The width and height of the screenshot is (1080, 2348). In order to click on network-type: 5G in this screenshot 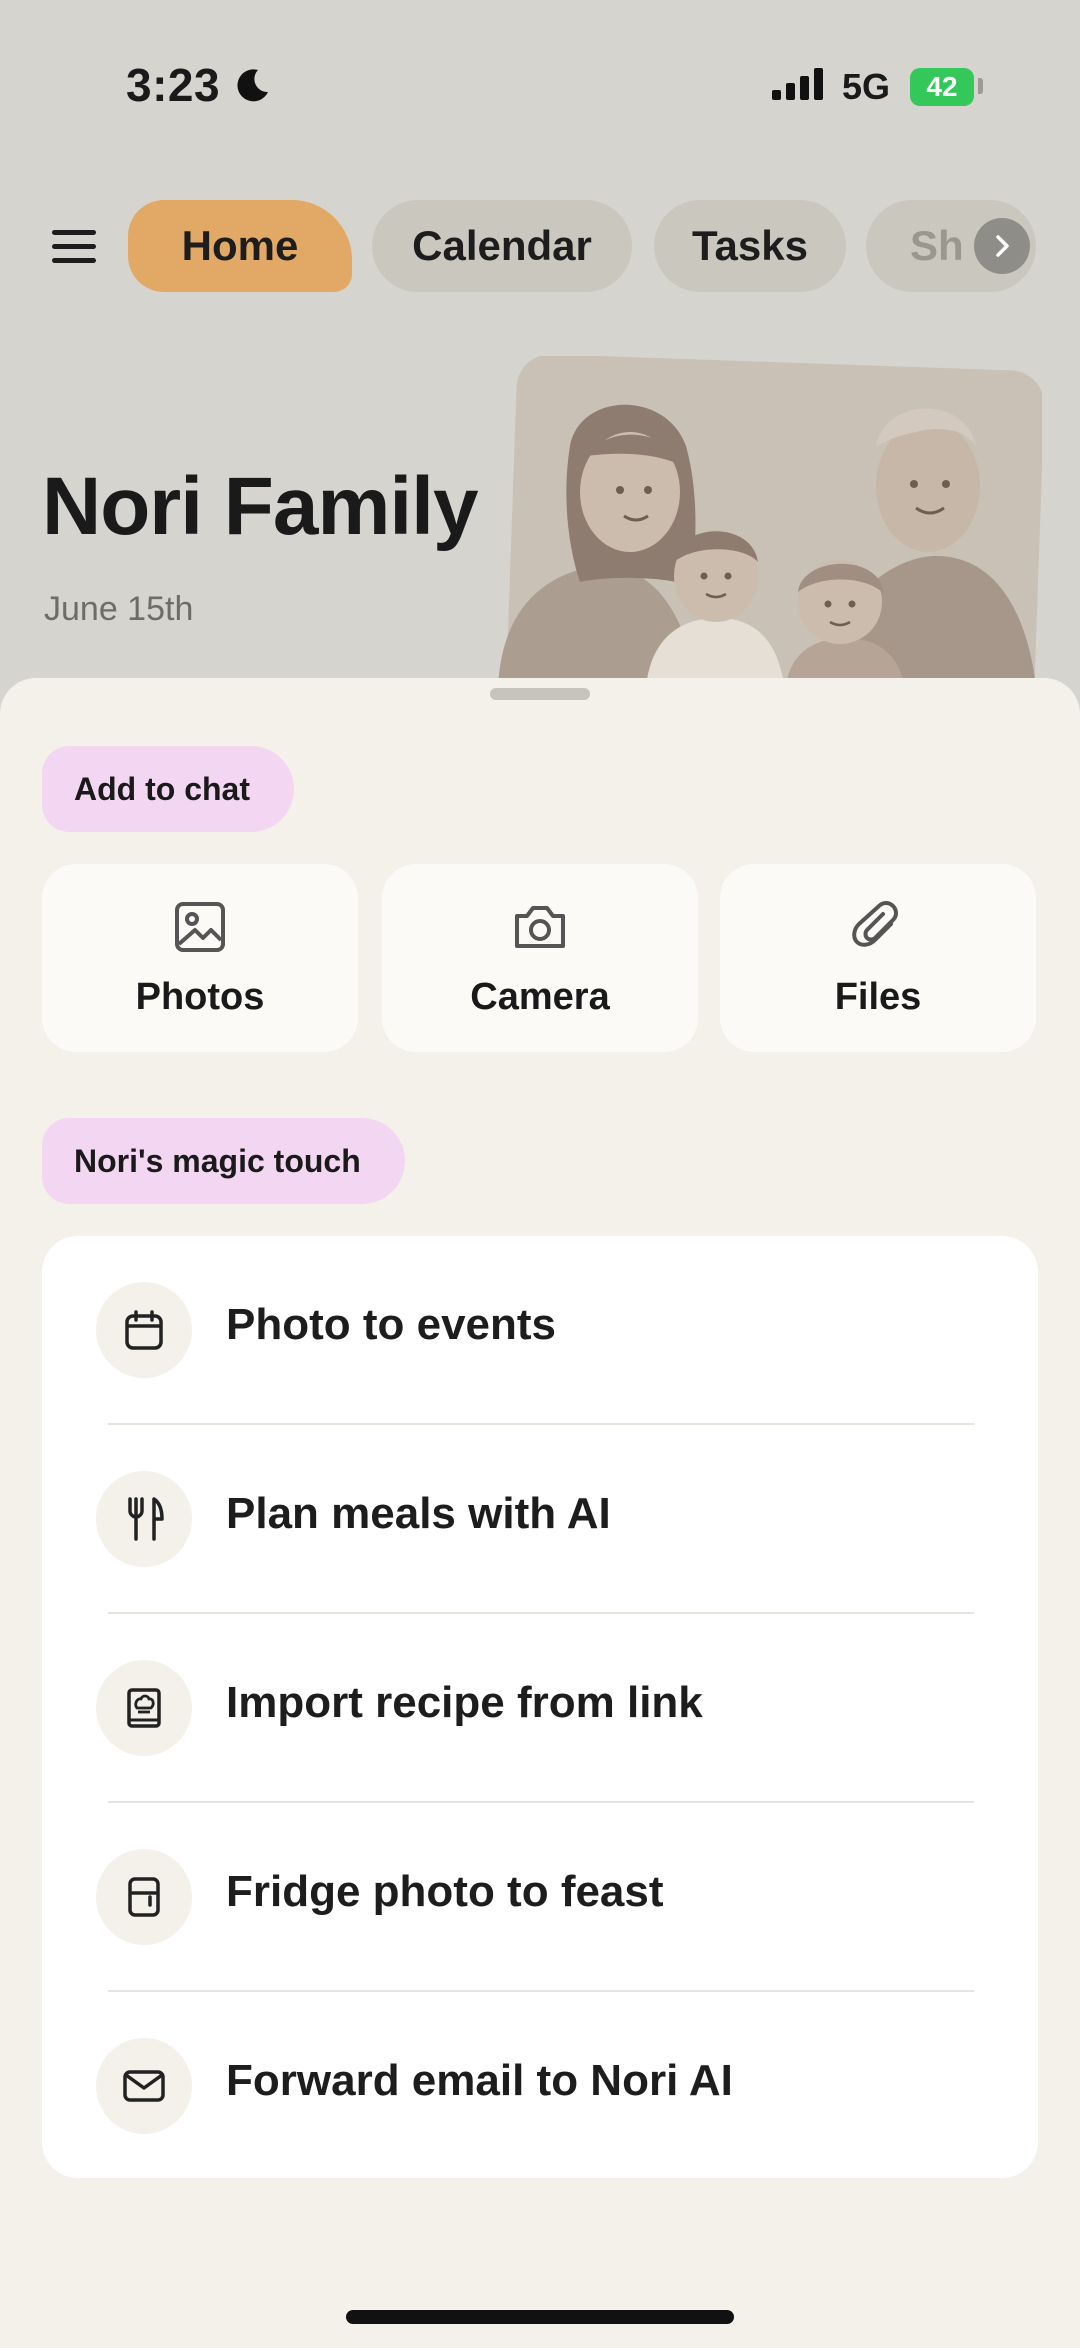, I will do `click(866, 86)`.